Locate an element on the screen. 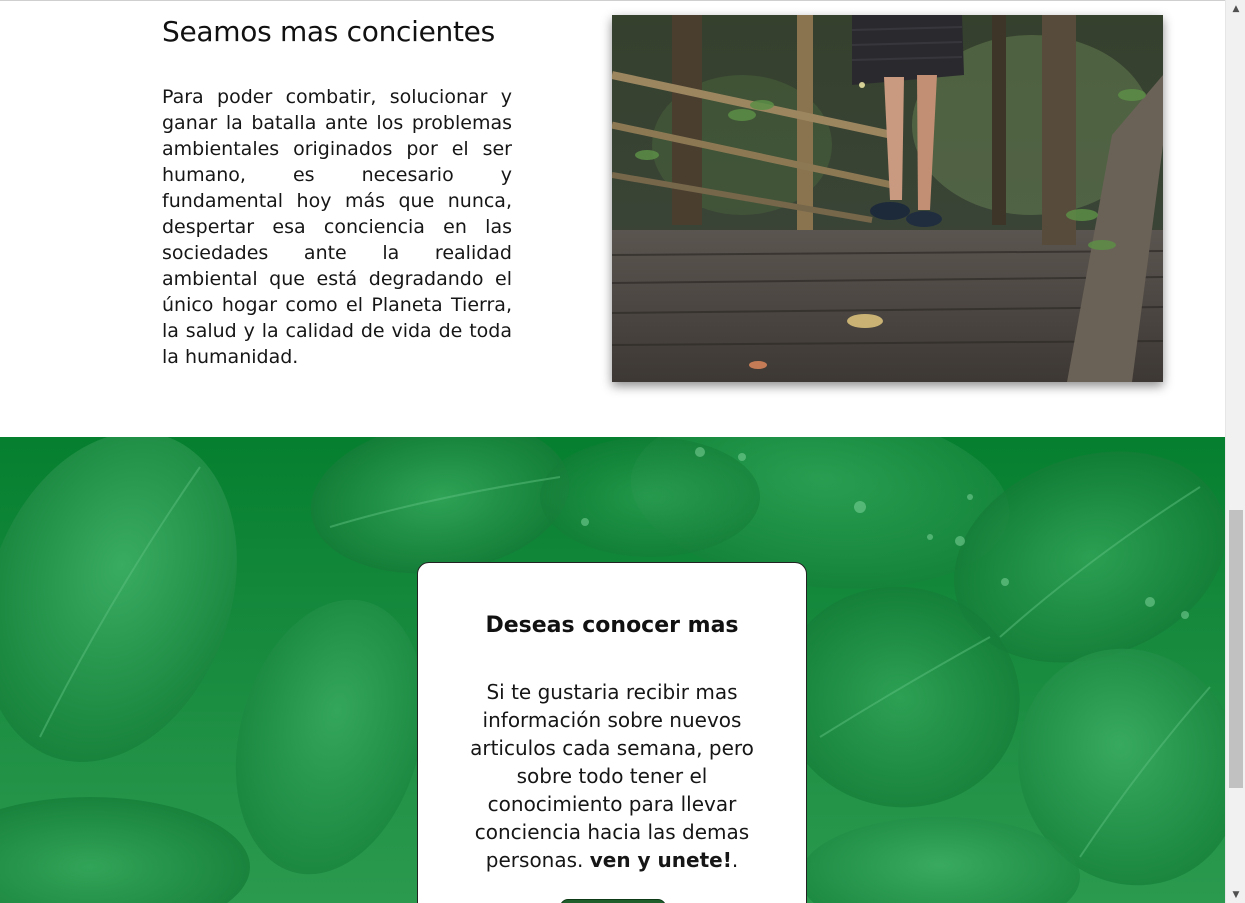  card-text-emphasis: ven y unete! is located at coordinates (660, 860).